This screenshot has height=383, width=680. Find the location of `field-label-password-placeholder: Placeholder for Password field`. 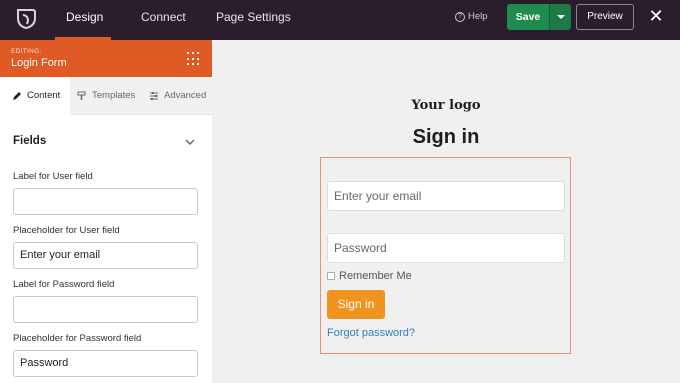

field-label-password-placeholder: Placeholder for Password field is located at coordinates (77, 338).